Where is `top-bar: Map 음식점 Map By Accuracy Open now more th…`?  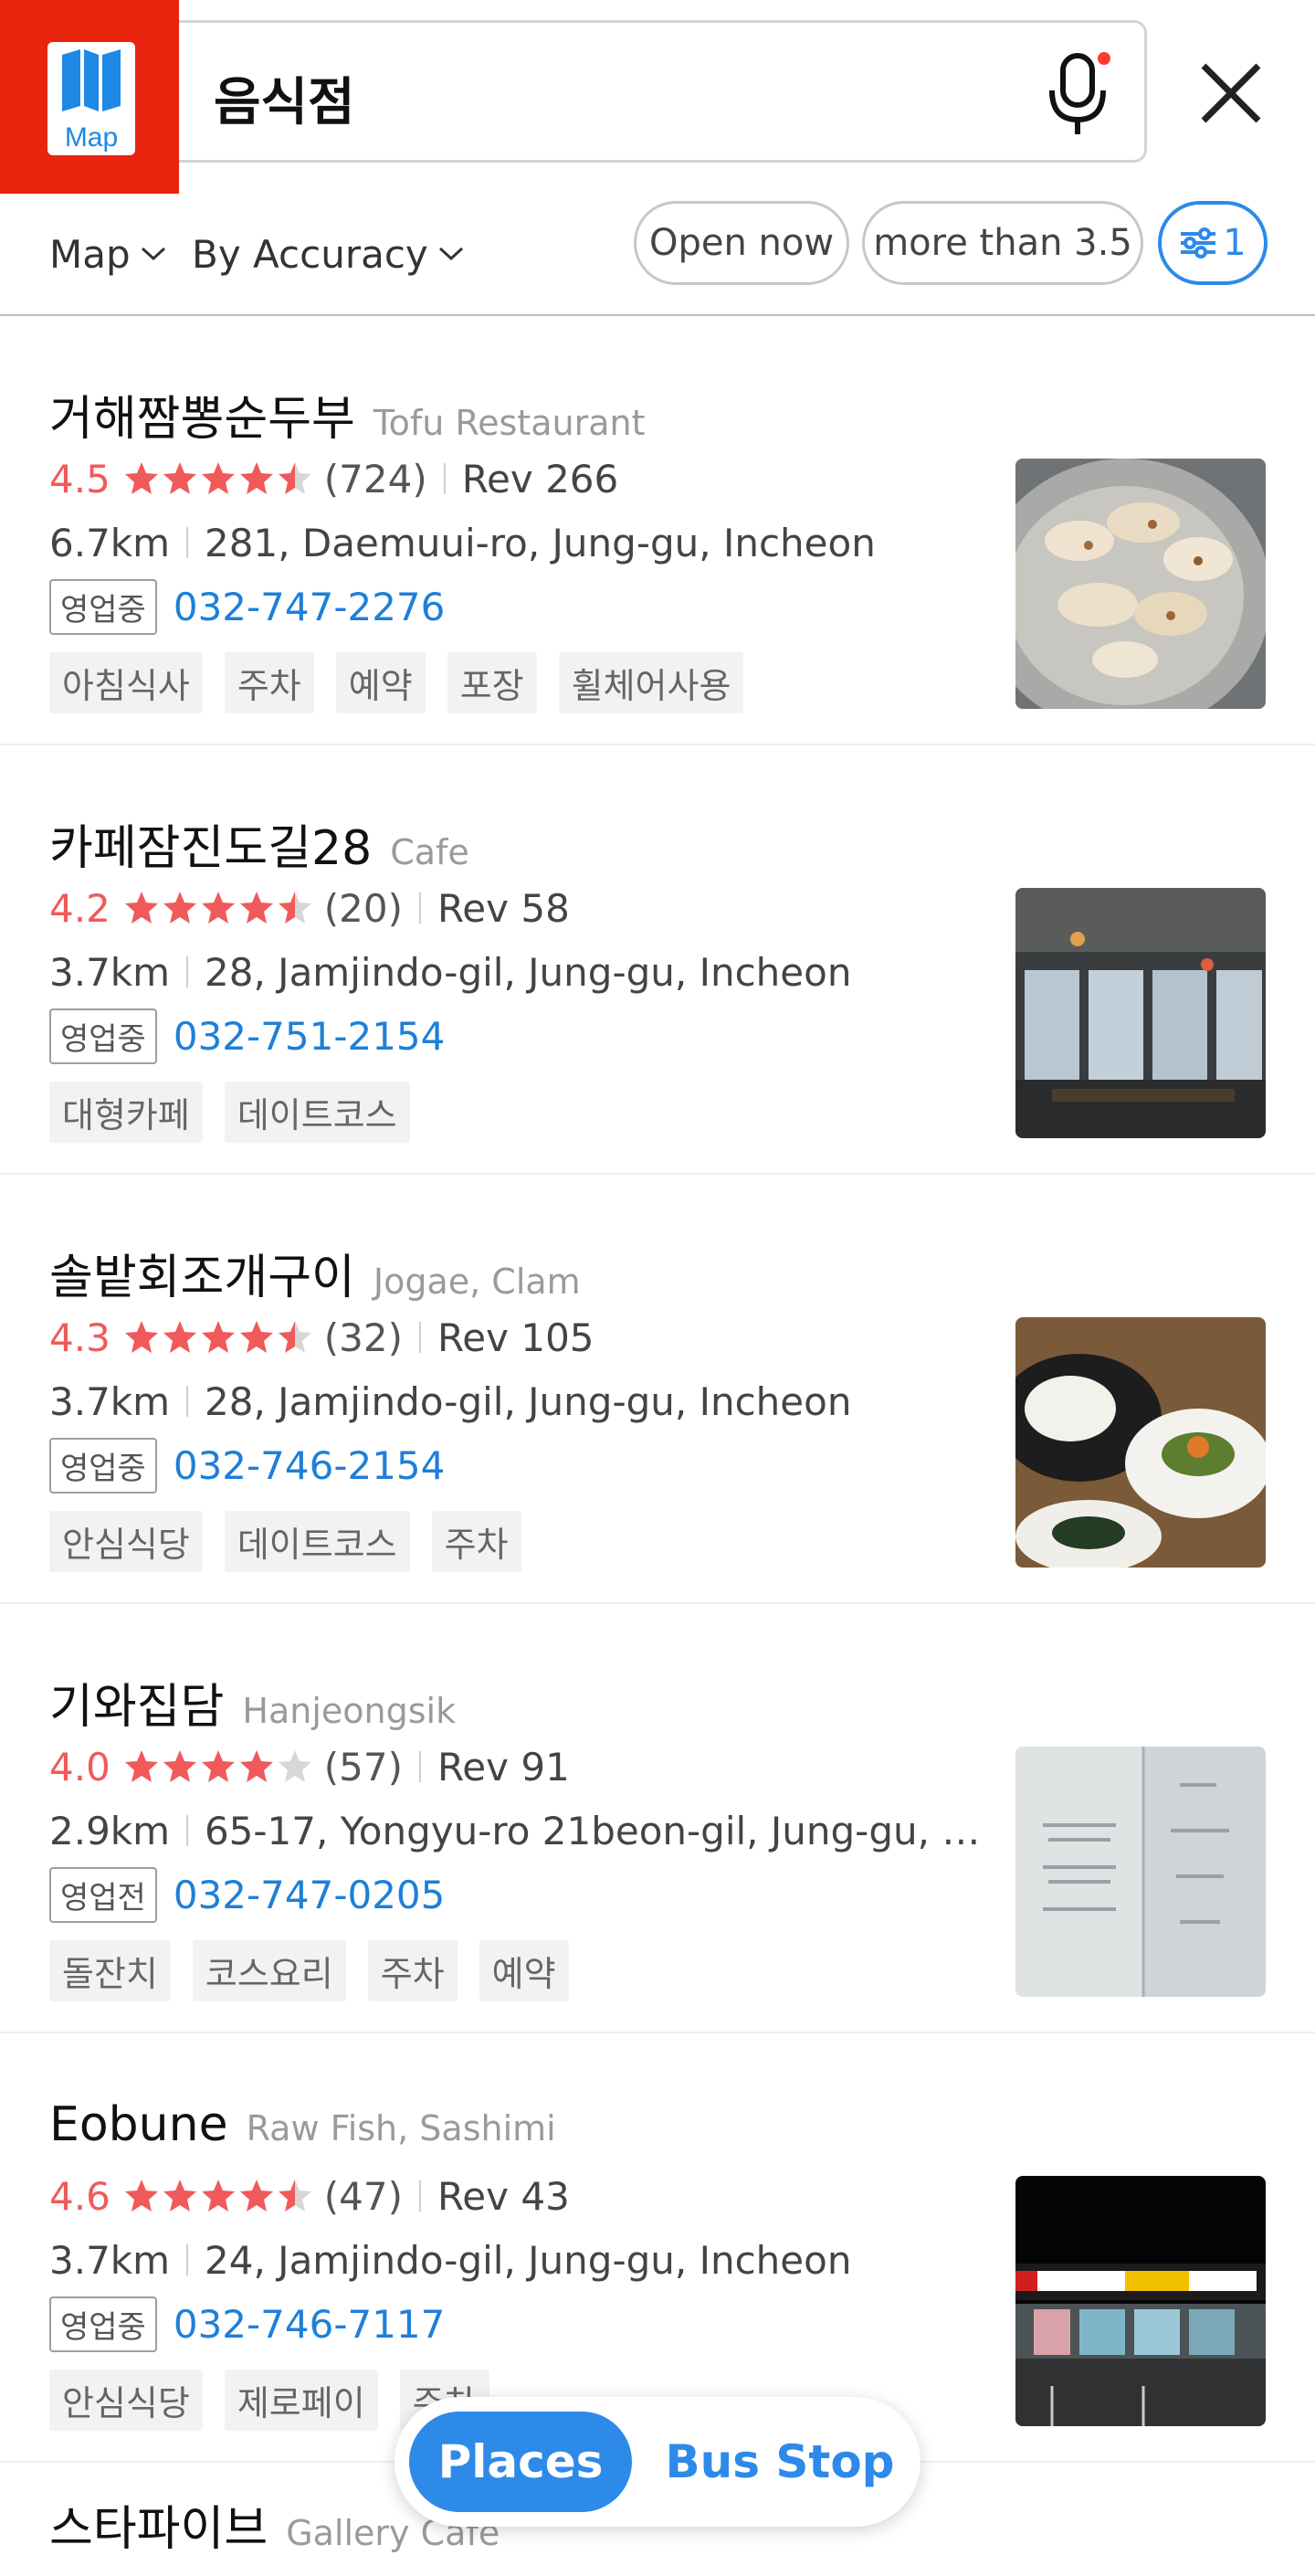 top-bar: Map 음식점 Map By Accuracy Open now more th… is located at coordinates (657, 158).